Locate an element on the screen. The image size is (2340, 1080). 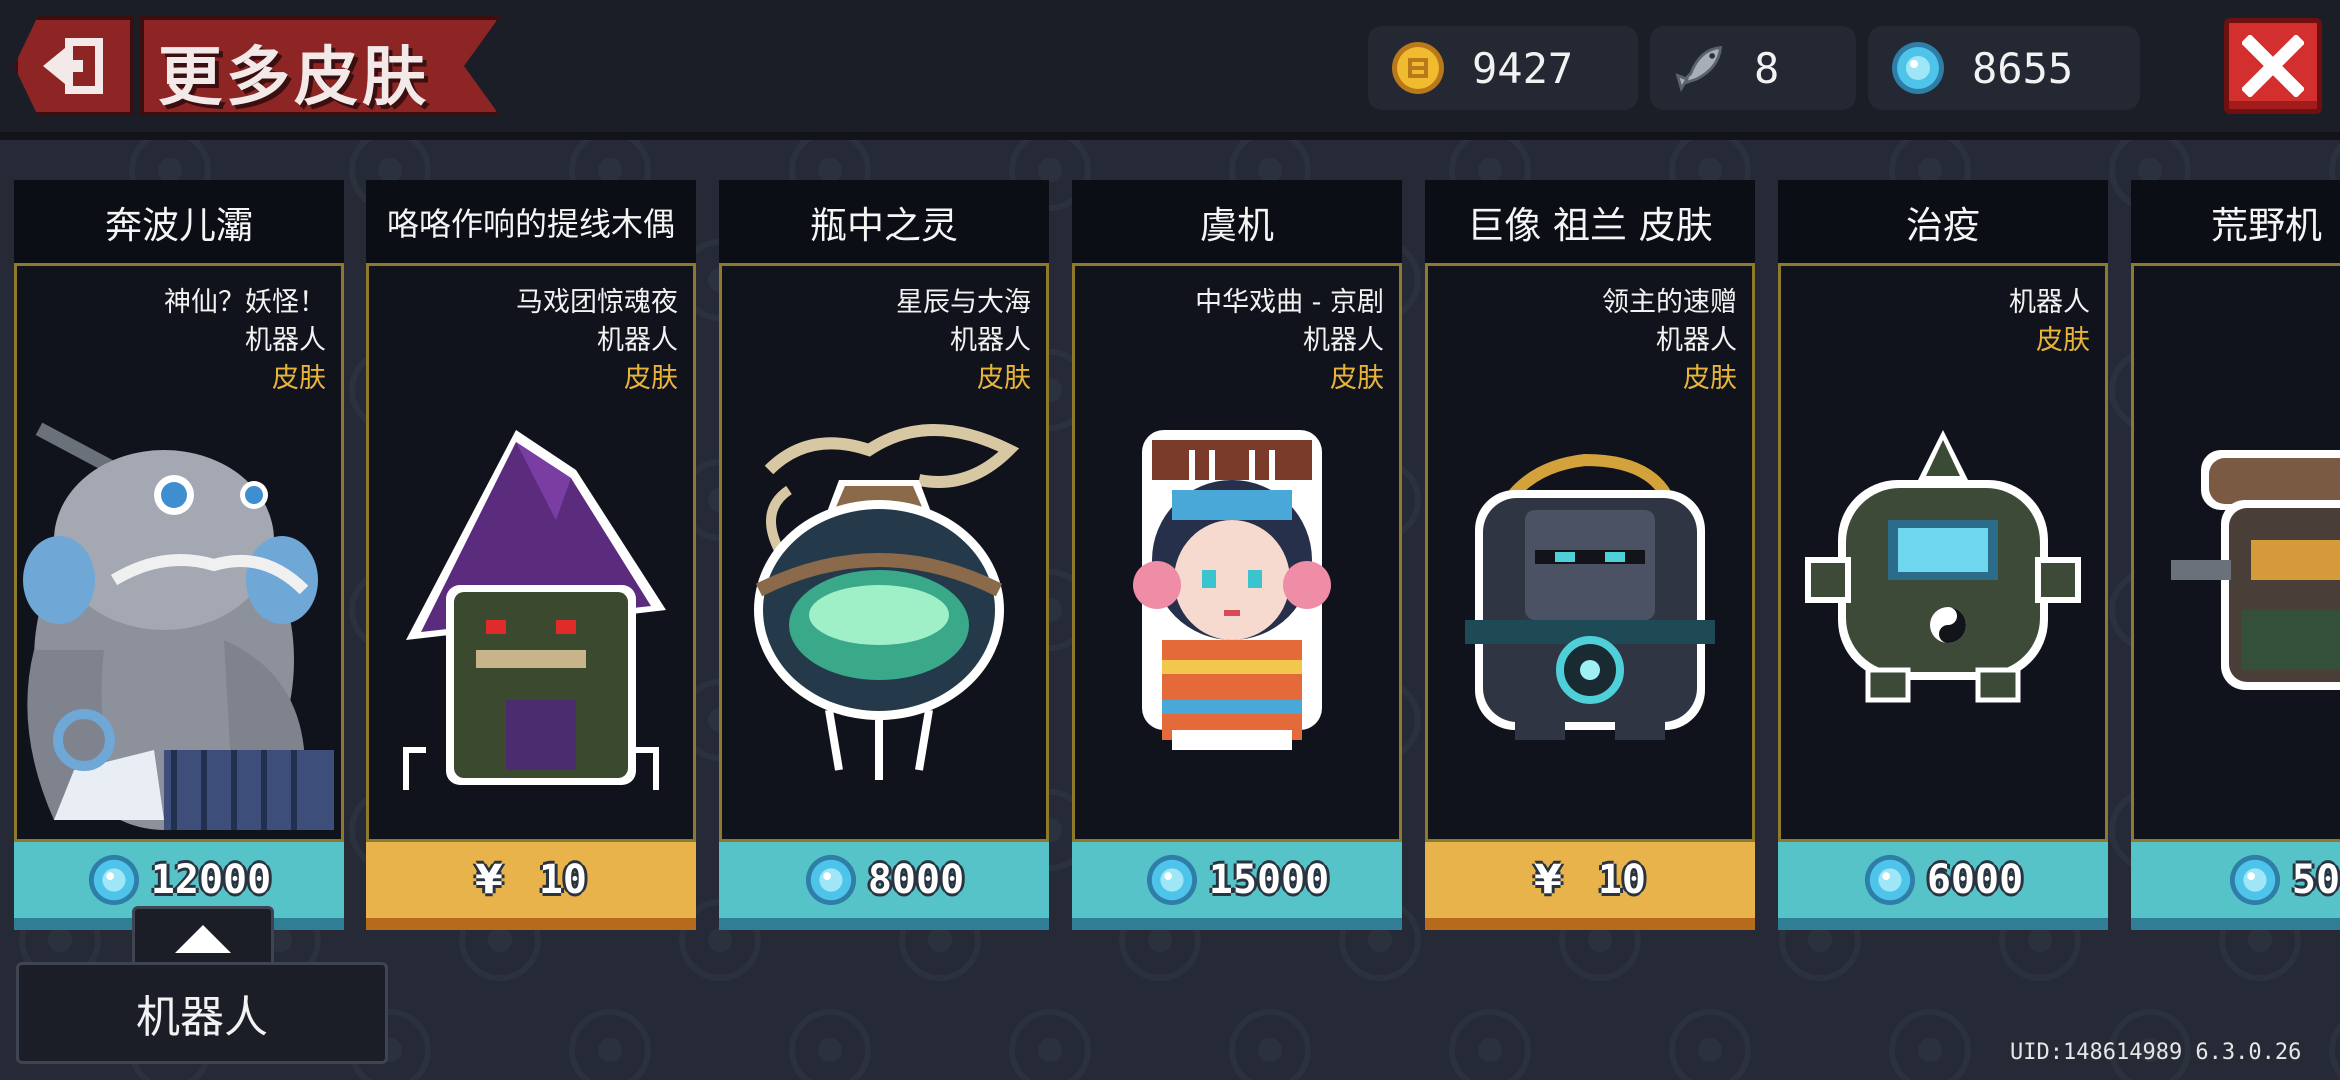
skin-name: 咯咯作响的提线木偶 is located at coordinates (530, 223).